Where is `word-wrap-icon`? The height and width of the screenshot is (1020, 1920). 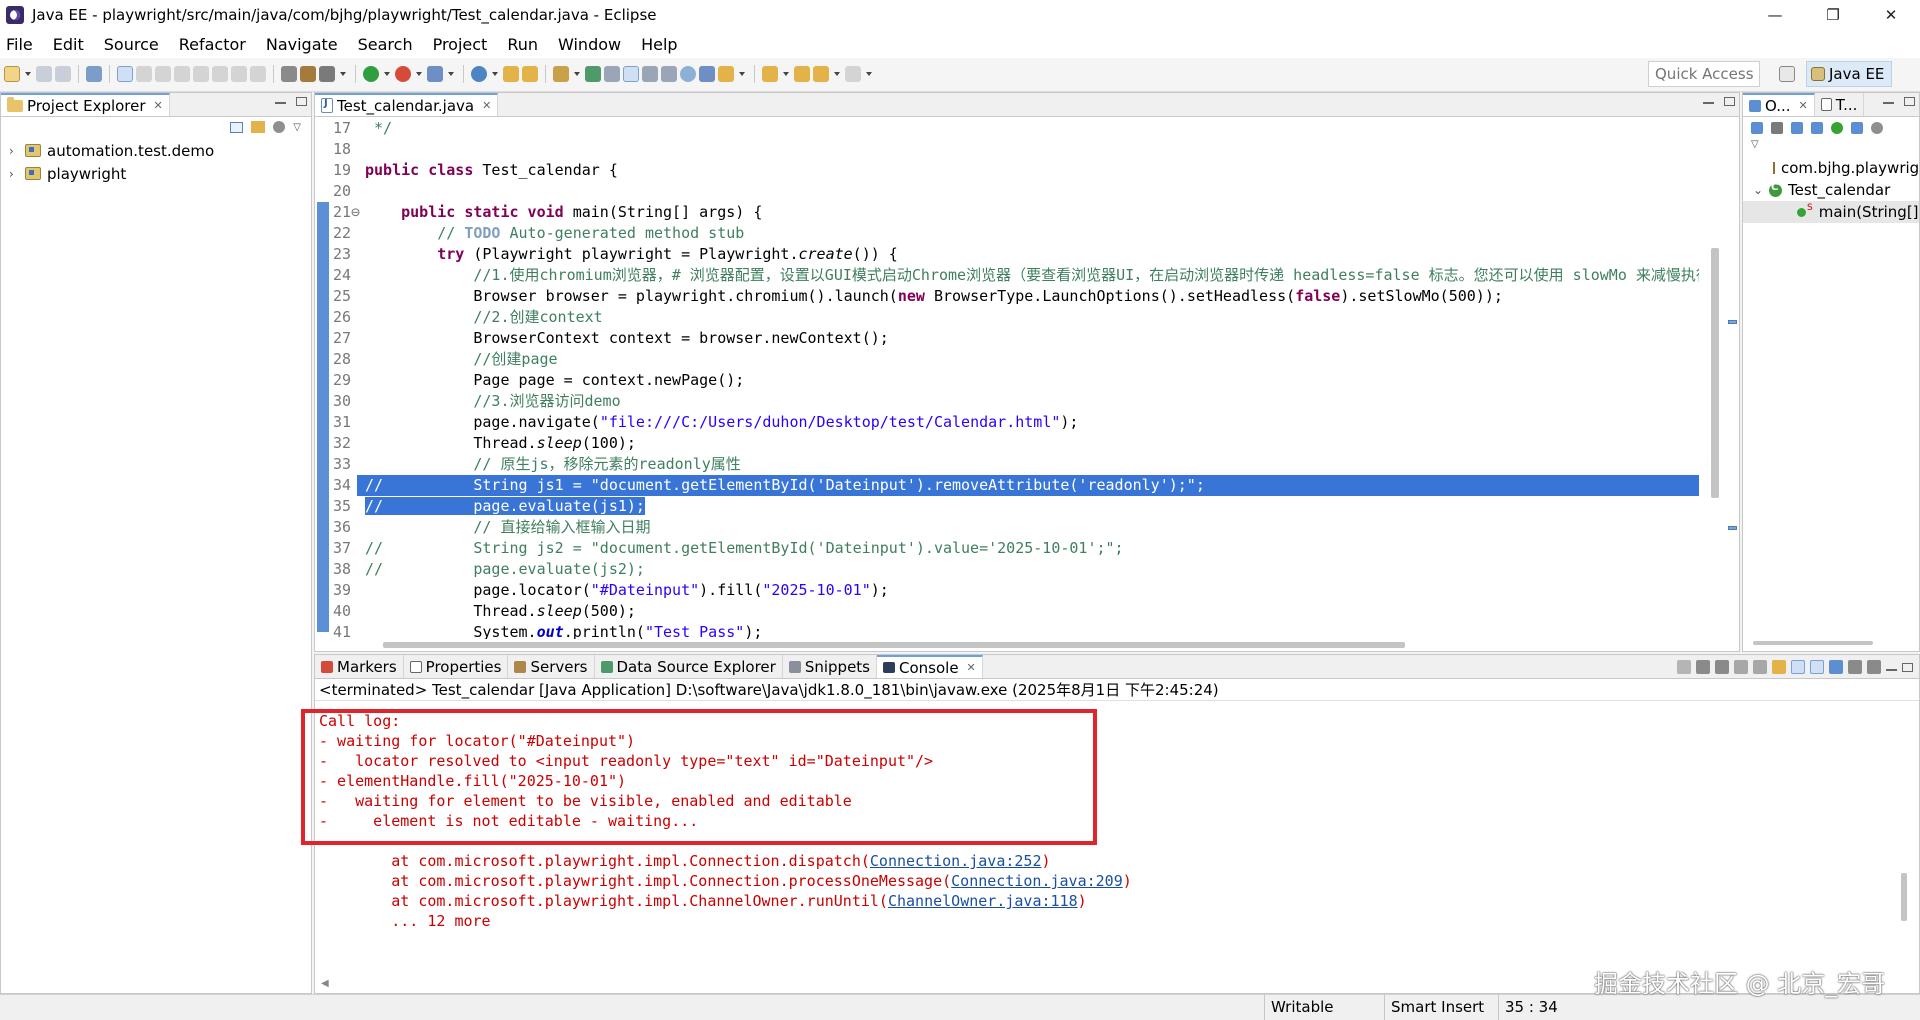 word-wrap-icon is located at coordinates (1779, 667).